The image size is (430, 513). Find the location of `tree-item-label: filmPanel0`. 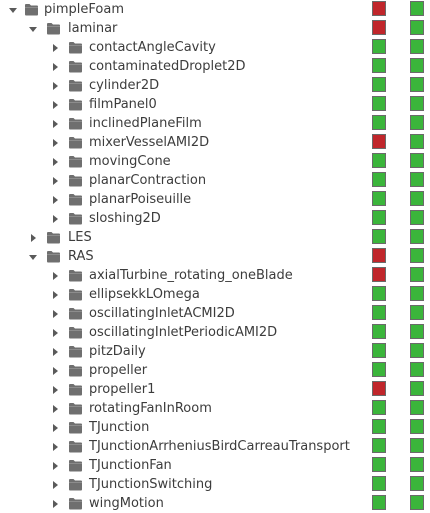

tree-item-label: filmPanel0 is located at coordinates (123, 104).